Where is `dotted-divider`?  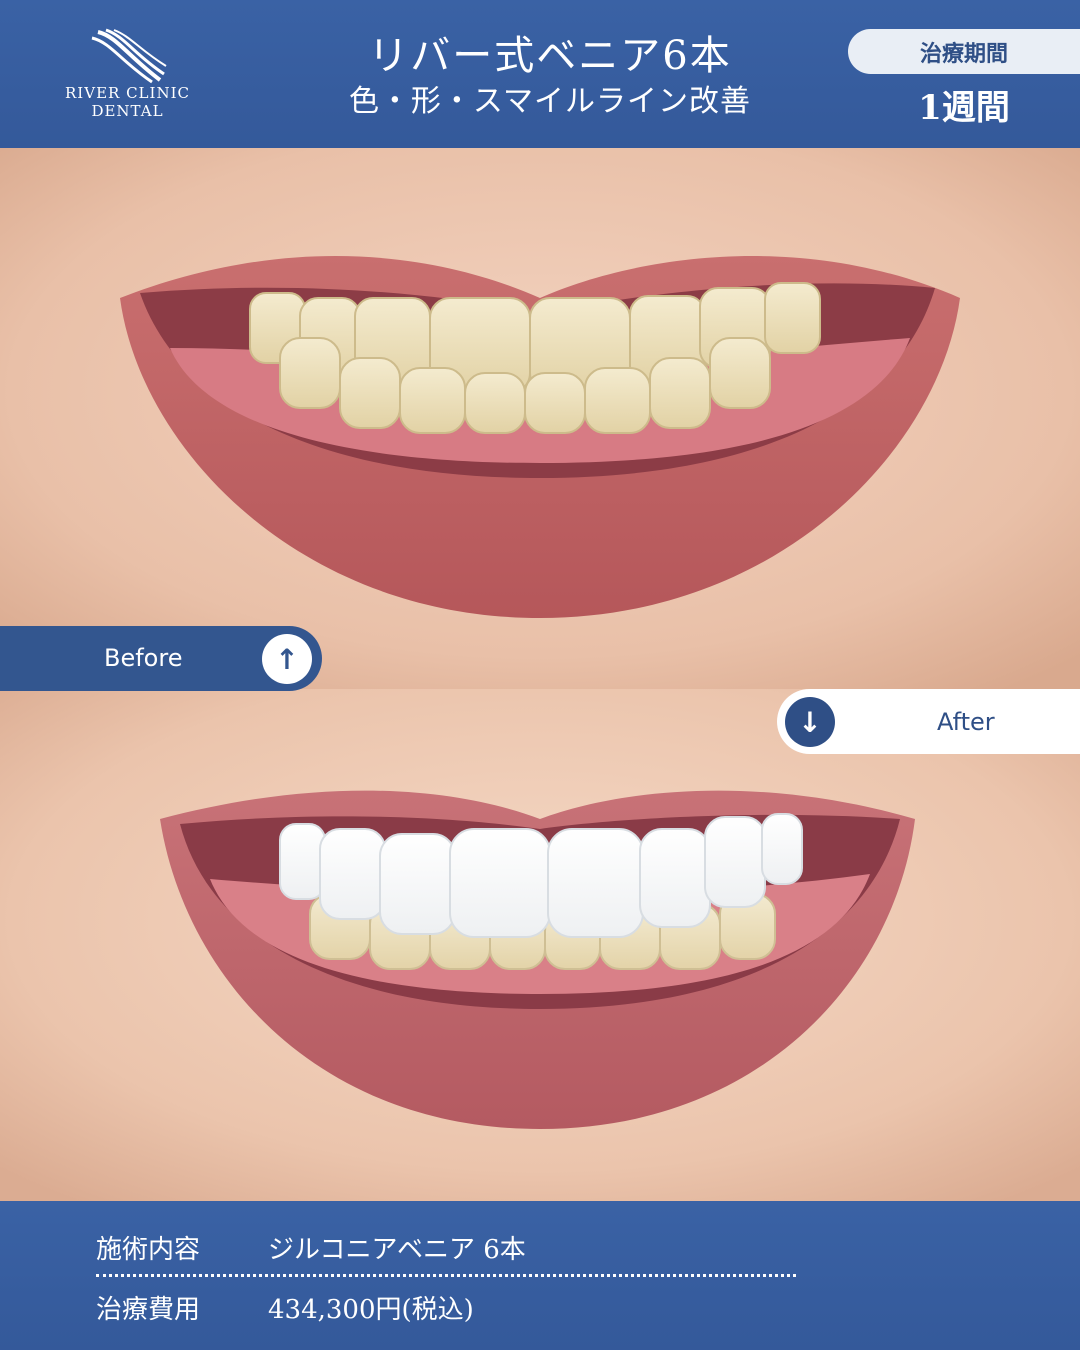
dotted-divider is located at coordinates (446, 1275).